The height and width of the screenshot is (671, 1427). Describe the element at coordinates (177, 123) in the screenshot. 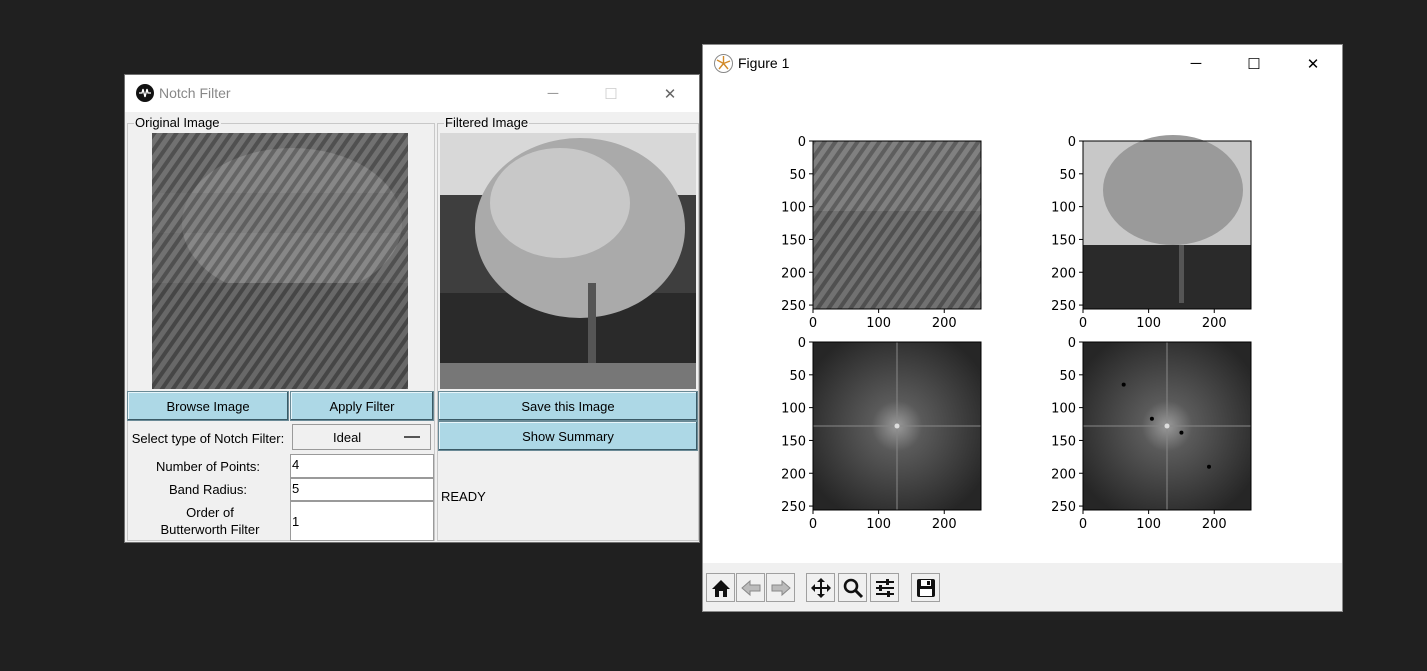

I see `original-image-label: Original Image` at that location.